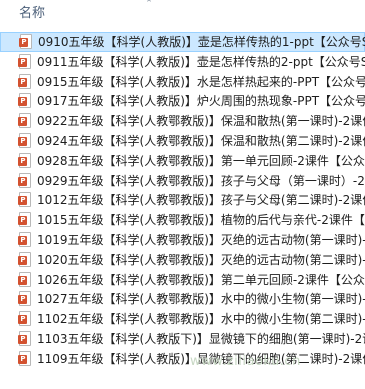 Image resolution: width=365 pixels, height=389 pixels. Describe the element at coordinates (201, 180) in the screenshot. I see `file-name: 0929五年级【科学(人教鄂教版)】孩子与父母（第一课时）-2课件` at that location.